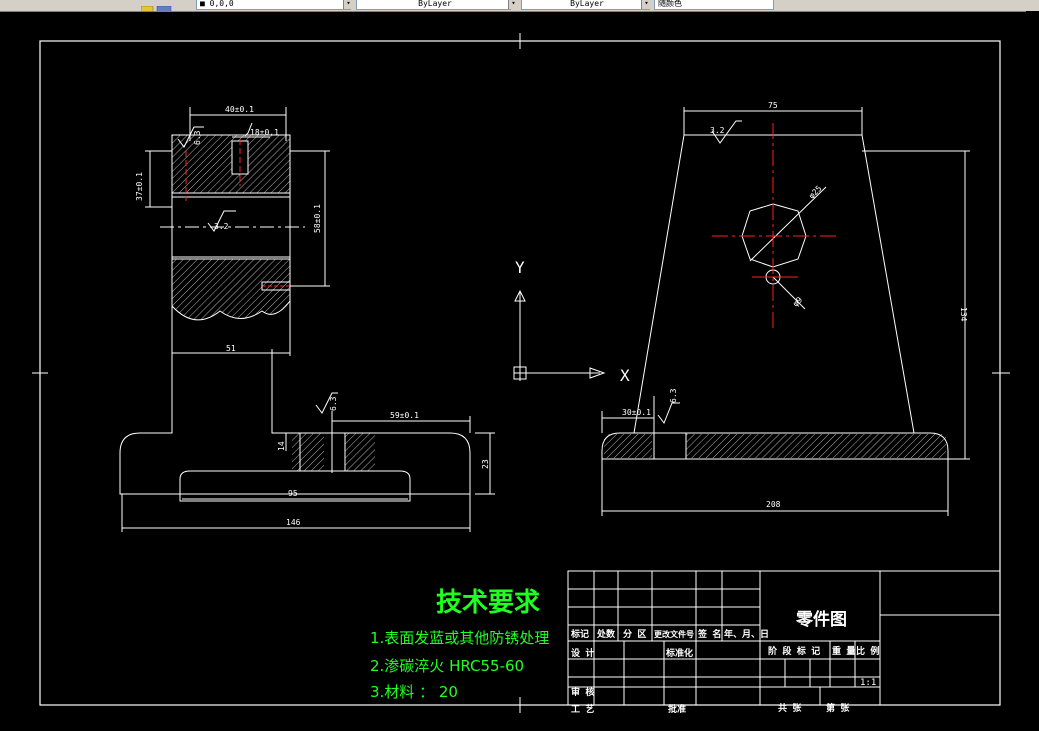 The width and height of the screenshot is (1039, 731). I want to click on row-label-count: 处数, so click(606, 634).